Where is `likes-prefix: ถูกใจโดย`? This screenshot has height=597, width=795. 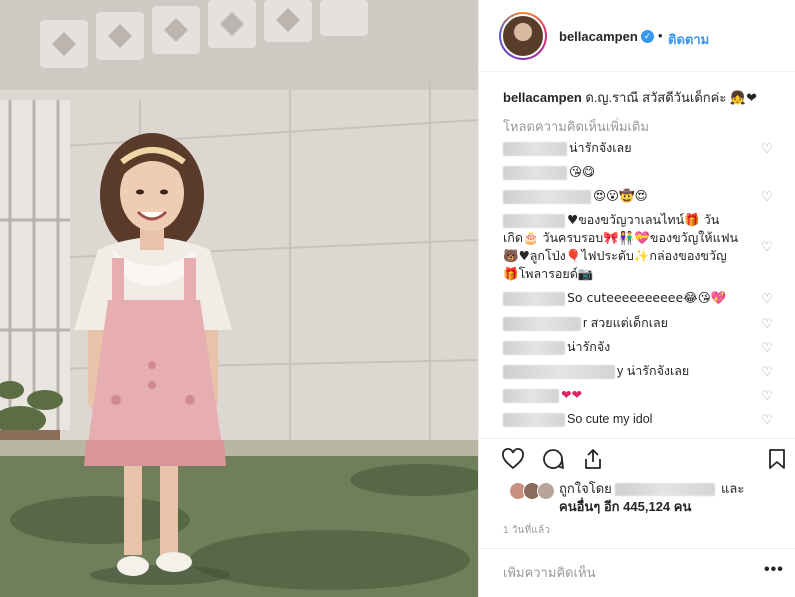
likes-prefix: ถูกใจโดย is located at coordinates (585, 488).